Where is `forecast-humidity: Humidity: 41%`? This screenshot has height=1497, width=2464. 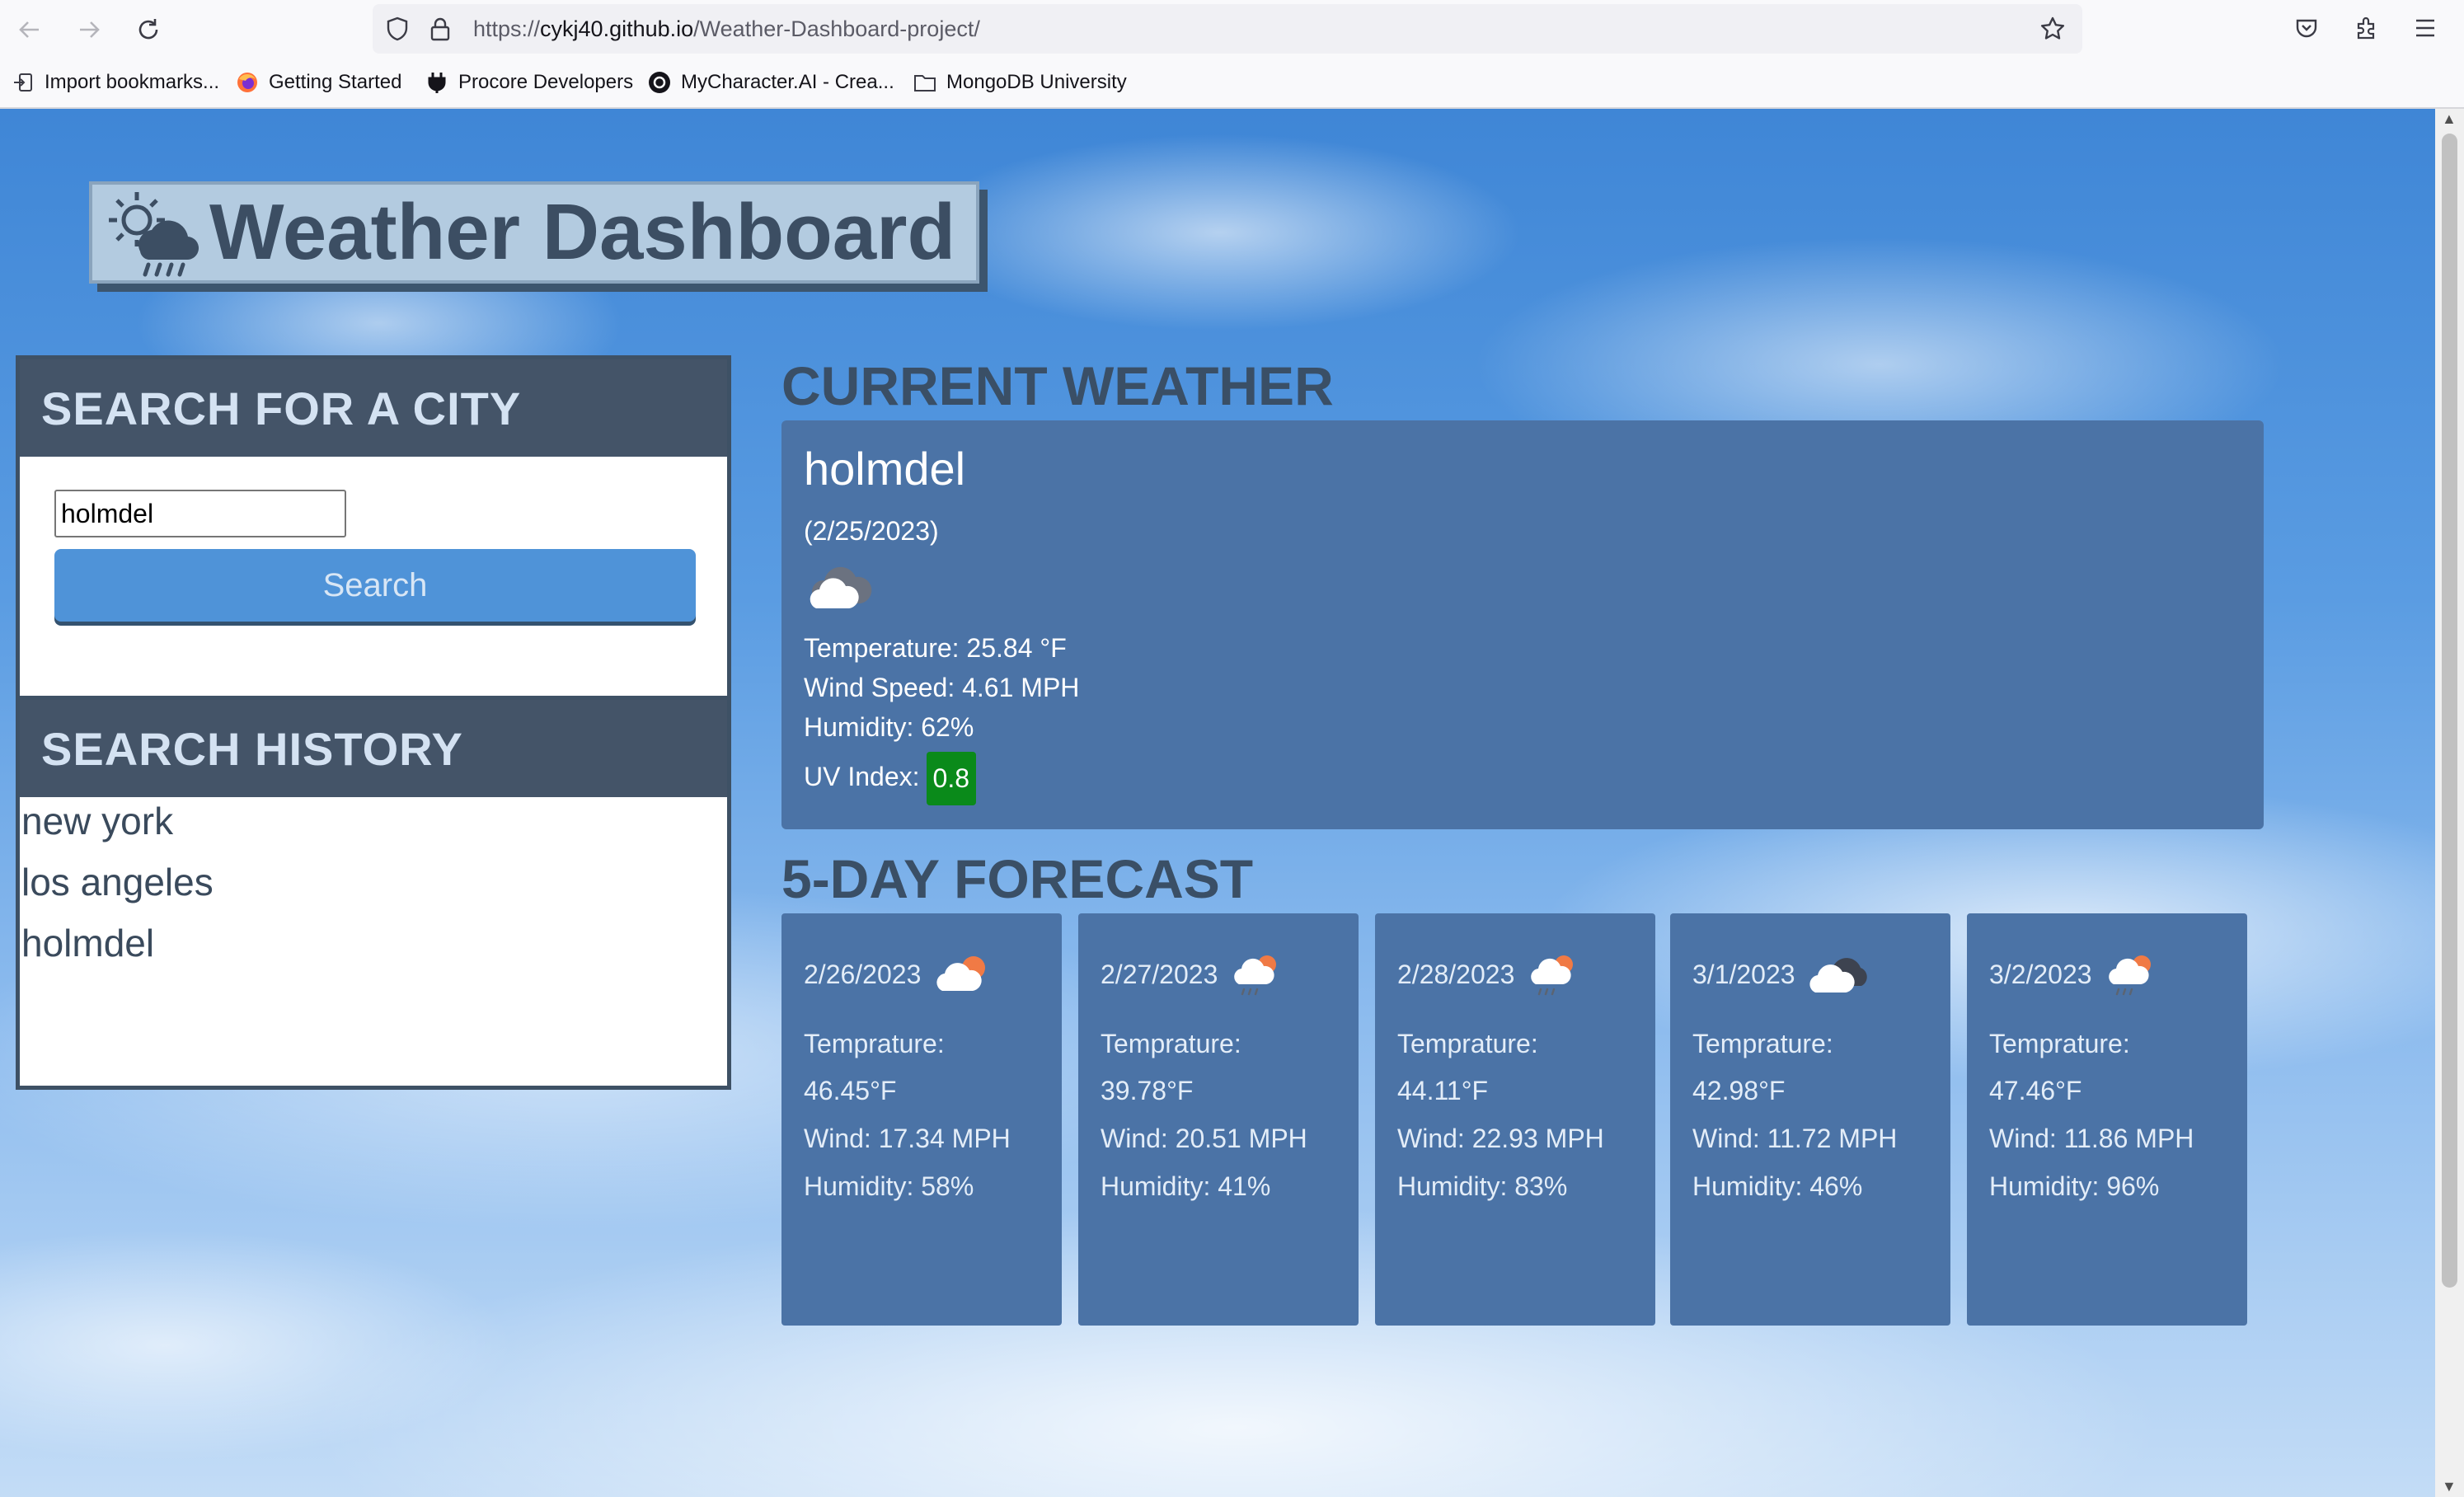
forecast-humidity: Humidity: 41% is located at coordinates (1186, 1186).